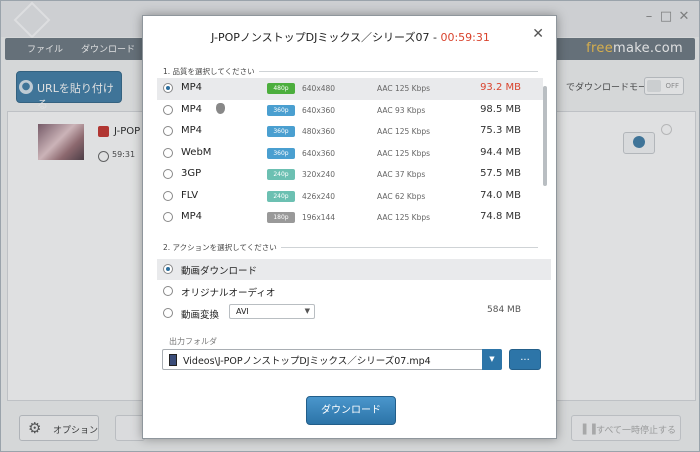  What do you see at coordinates (350, 111) in the screenshot?
I see `quality-option: MP4 360p 640x360 AAC 93 Kbps 98.5 MB` at bounding box center [350, 111].